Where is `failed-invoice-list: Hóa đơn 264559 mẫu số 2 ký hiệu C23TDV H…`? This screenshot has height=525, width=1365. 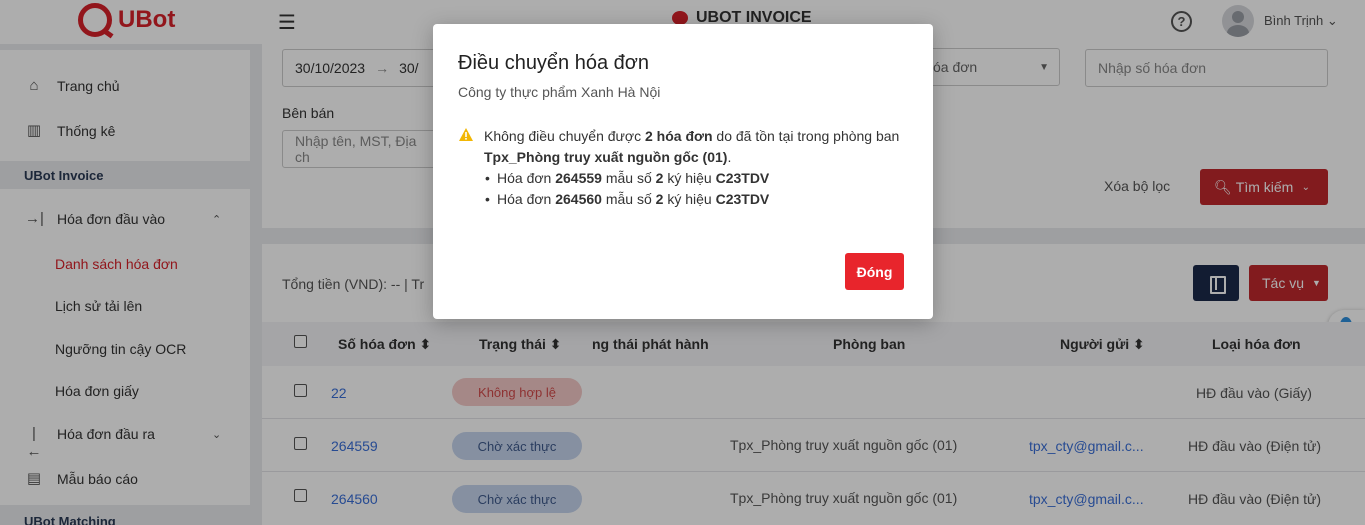
failed-invoice-list: Hóa đơn 264559 mẫu số 2 ký hiệu C23TDV H… is located at coordinates (627, 189).